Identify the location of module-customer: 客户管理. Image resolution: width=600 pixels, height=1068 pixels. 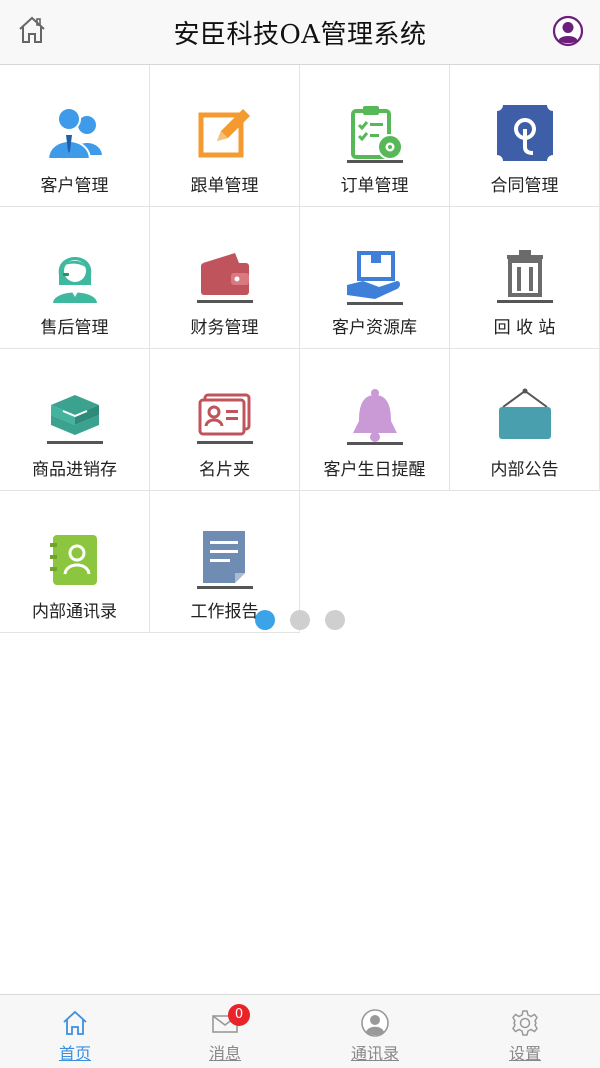
(75, 136).